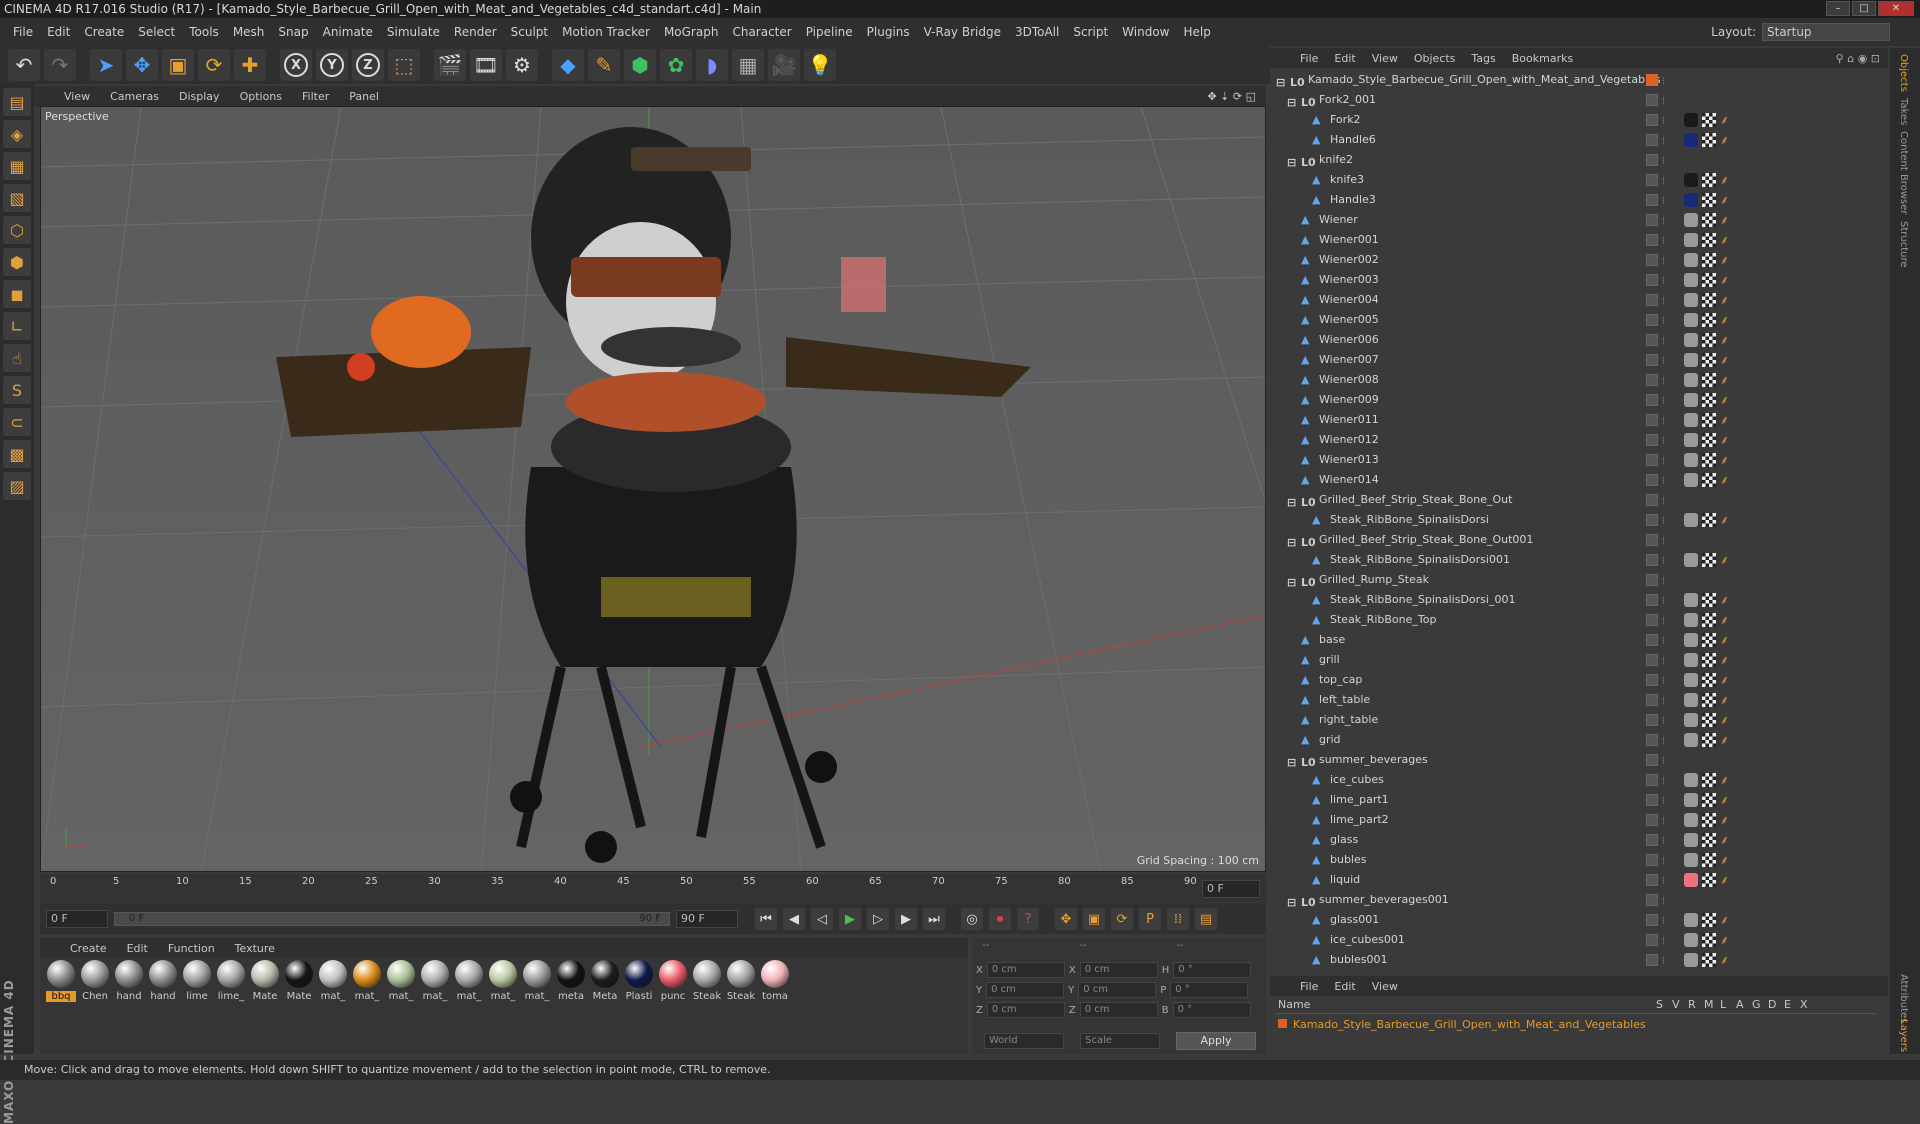 This screenshot has height=1124, width=1920. Describe the element at coordinates (1349, 320) in the screenshot. I see `object-name: Wiener005` at that location.